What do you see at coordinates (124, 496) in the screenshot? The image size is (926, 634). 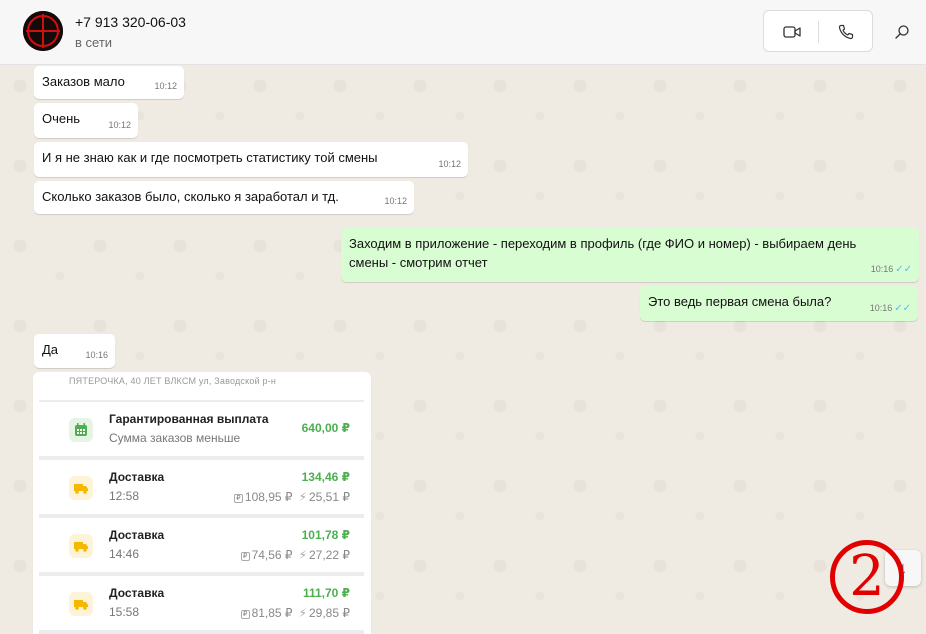 I see `row-subtitle: 12:58` at bounding box center [124, 496].